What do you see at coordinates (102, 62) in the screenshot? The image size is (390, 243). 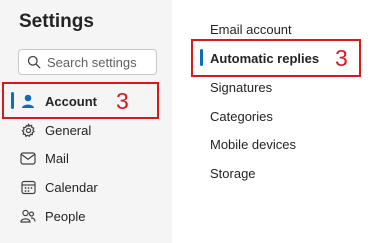 I see `search-input` at bounding box center [102, 62].